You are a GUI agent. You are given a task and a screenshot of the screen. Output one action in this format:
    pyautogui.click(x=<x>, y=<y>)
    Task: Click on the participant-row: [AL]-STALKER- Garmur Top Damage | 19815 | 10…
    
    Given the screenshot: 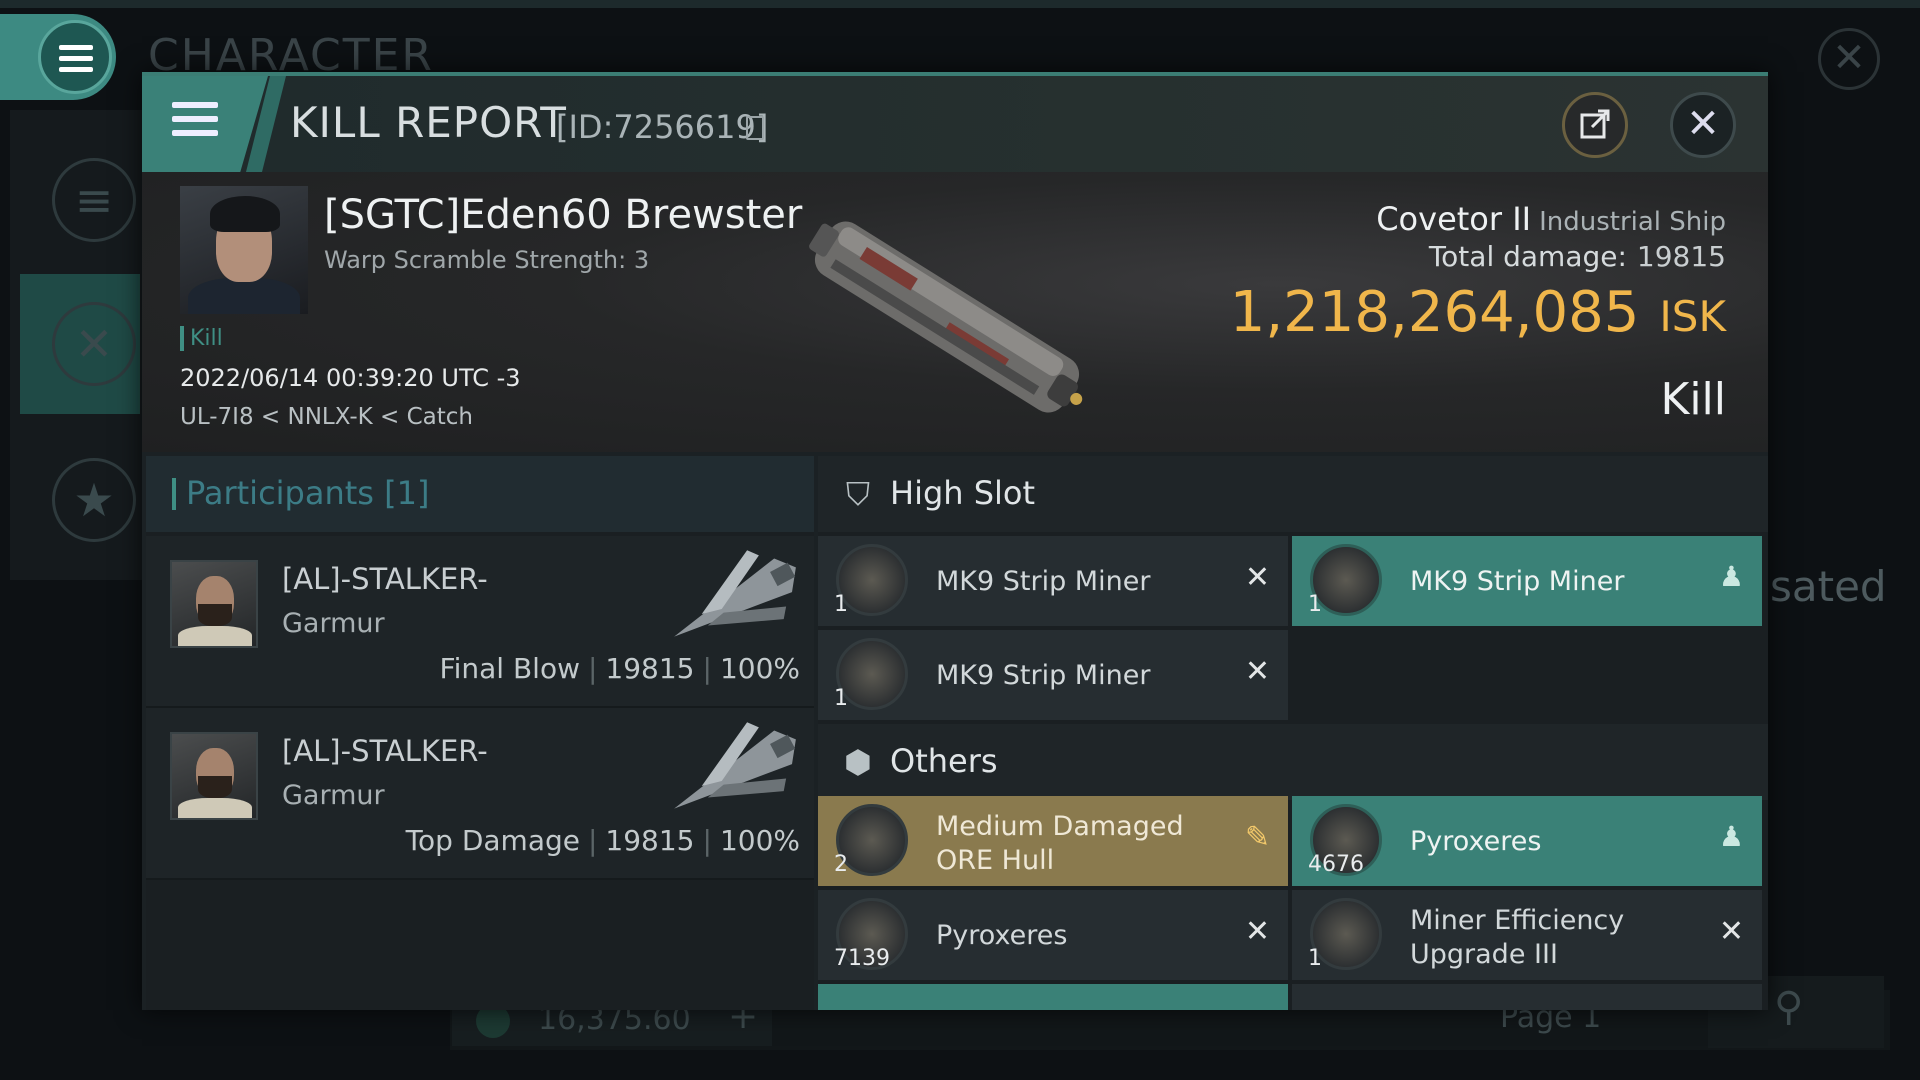 What is the action you would take?
    pyautogui.click(x=480, y=794)
    